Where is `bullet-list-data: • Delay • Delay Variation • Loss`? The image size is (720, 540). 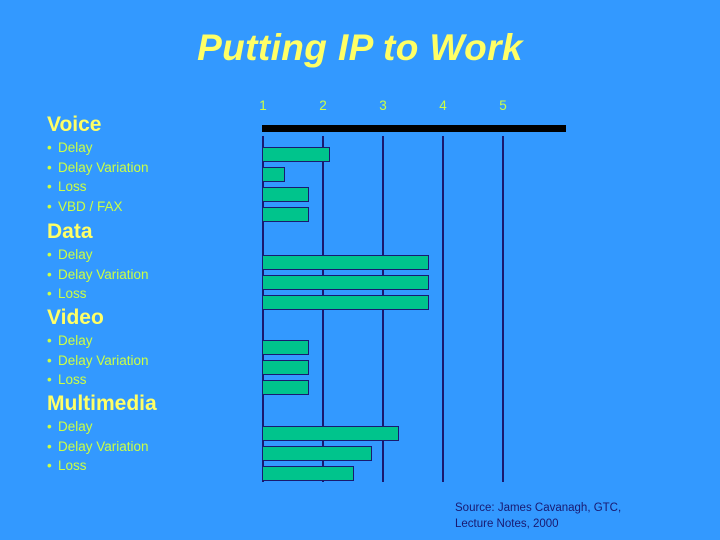
bullet-list-data: • Delay • Delay Variation • Loss is located at coordinates (98, 274).